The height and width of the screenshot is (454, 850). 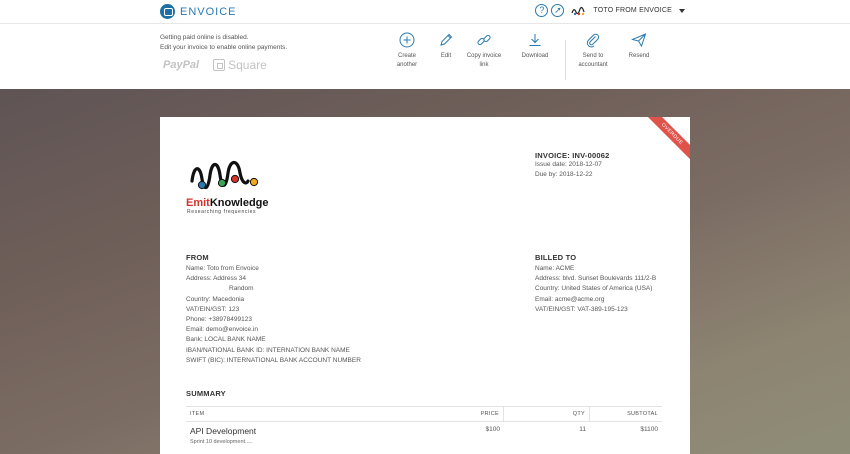 What do you see at coordinates (578, 10) in the screenshot?
I see `user-company-logo-icon` at bounding box center [578, 10].